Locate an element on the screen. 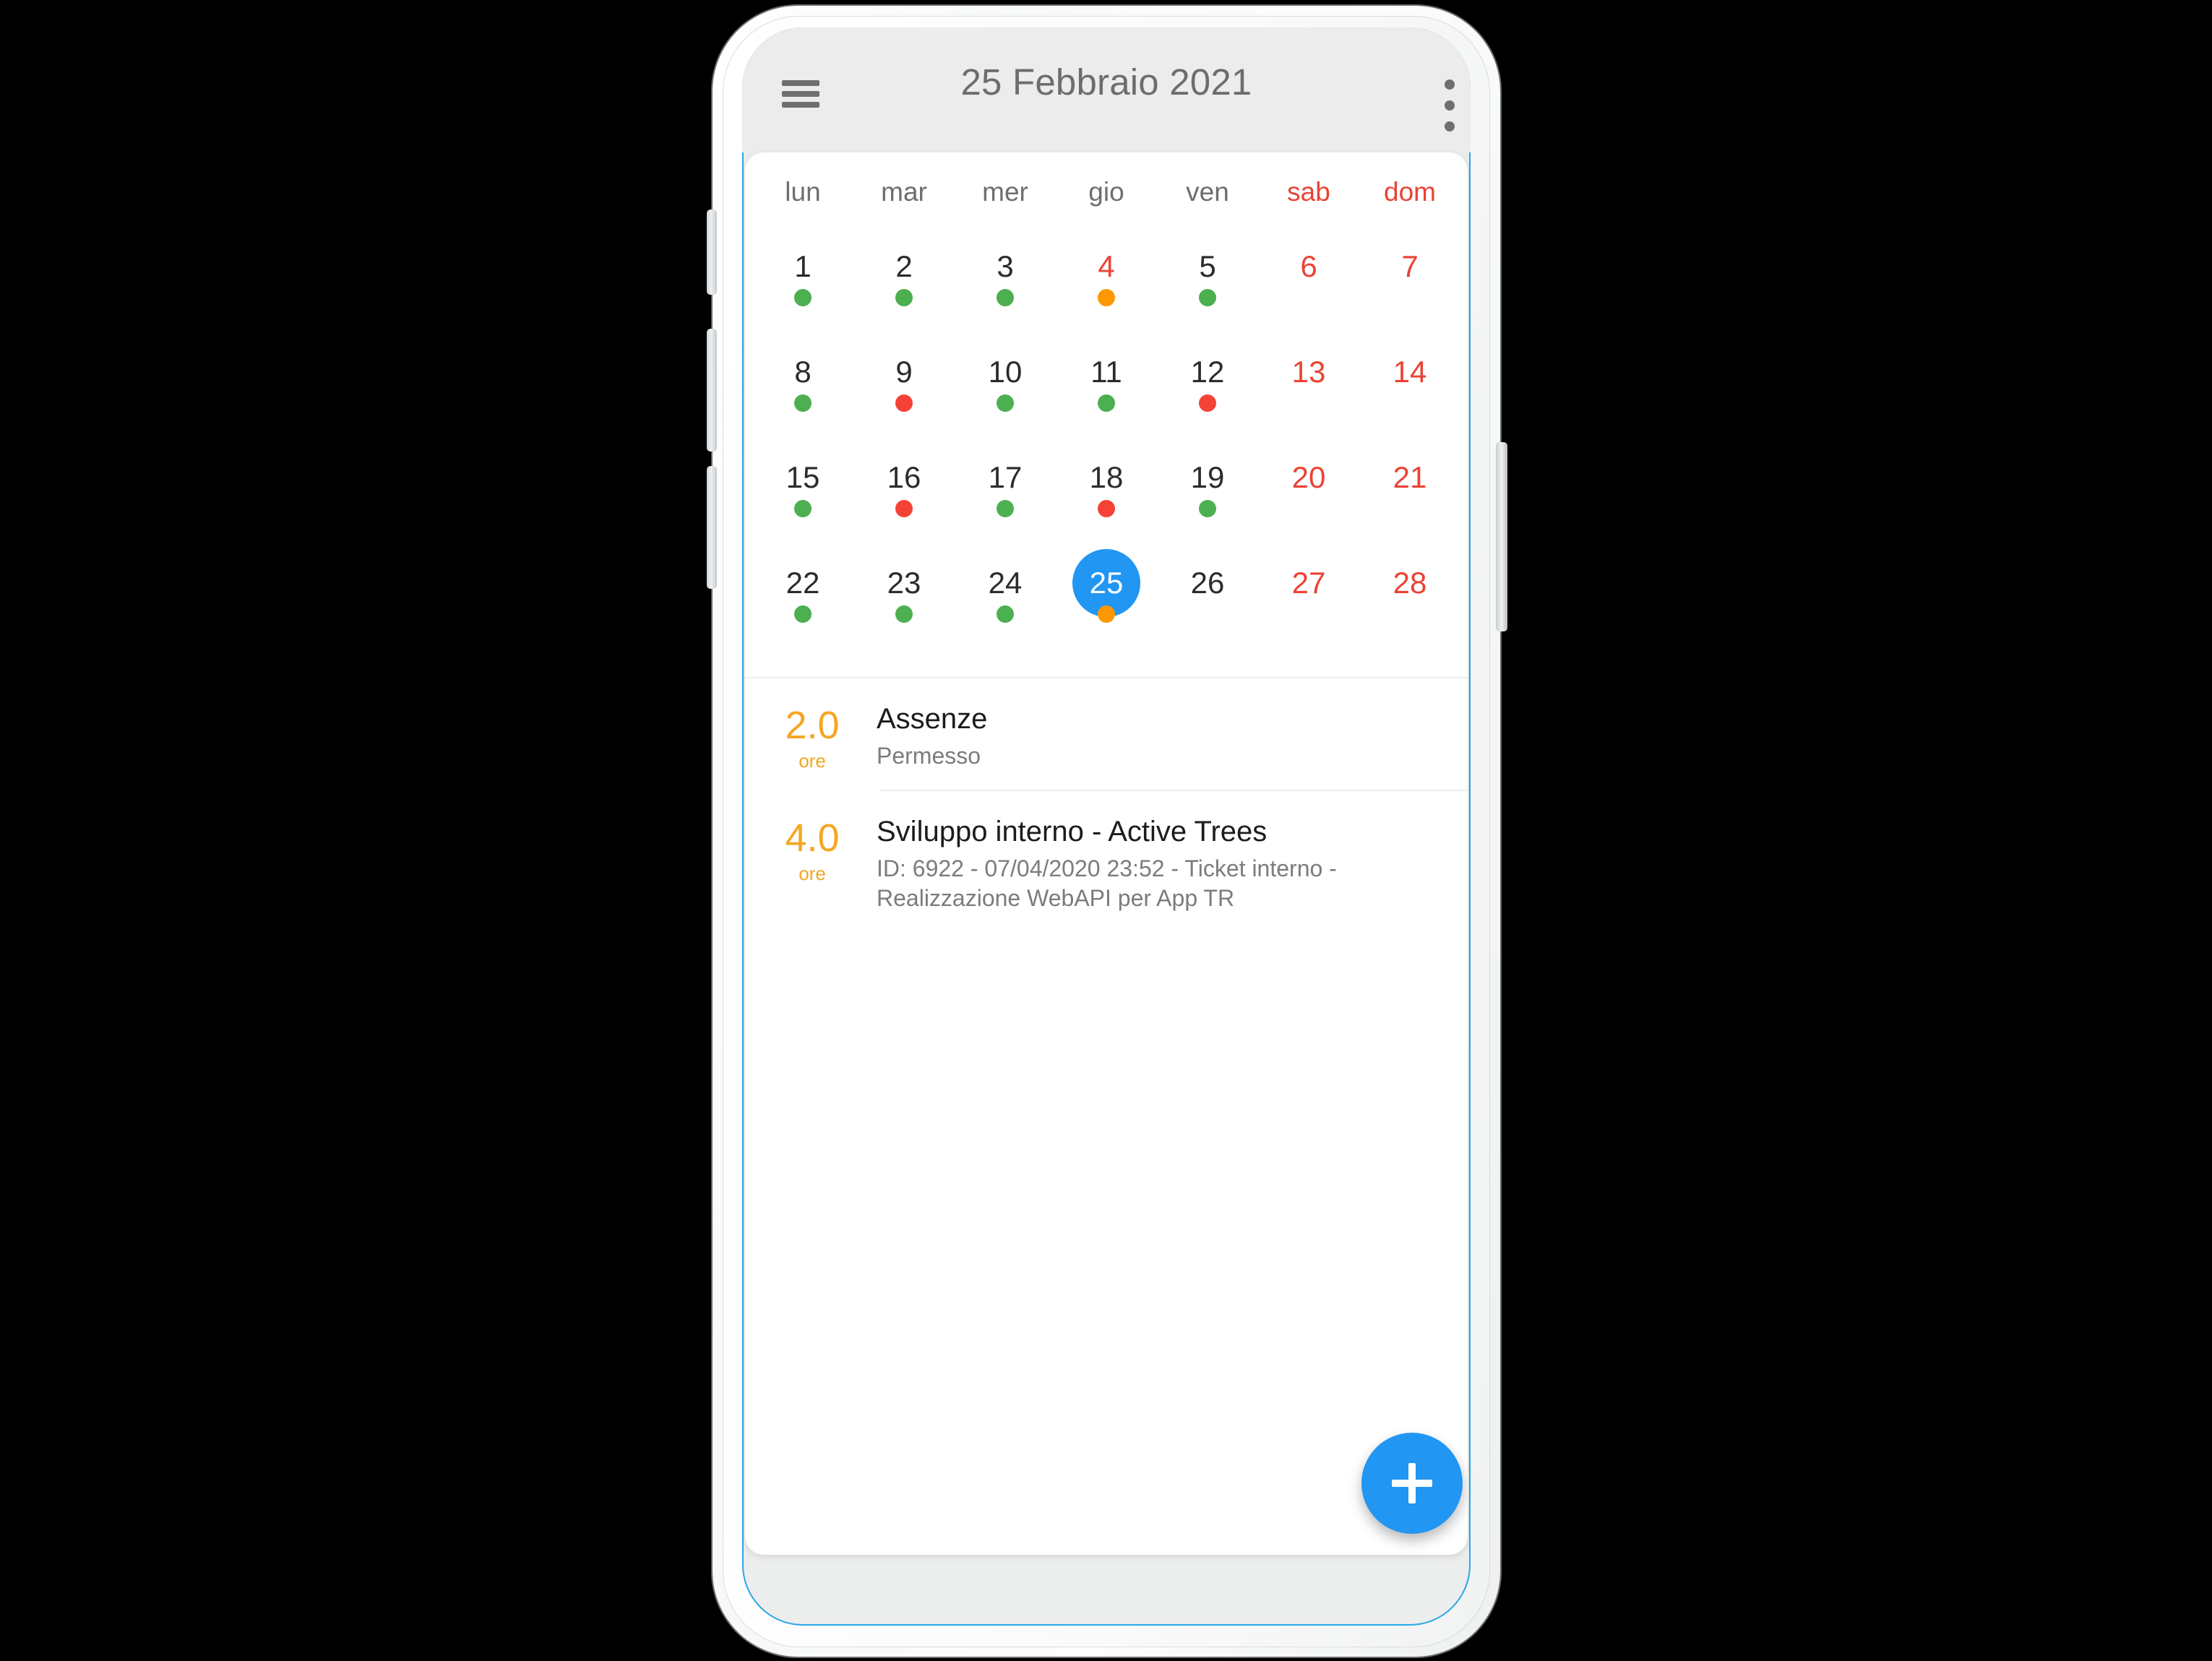 This screenshot has width=2212, height=1661. calendar-day-6: 6 is located at coordinates (1308, 284).